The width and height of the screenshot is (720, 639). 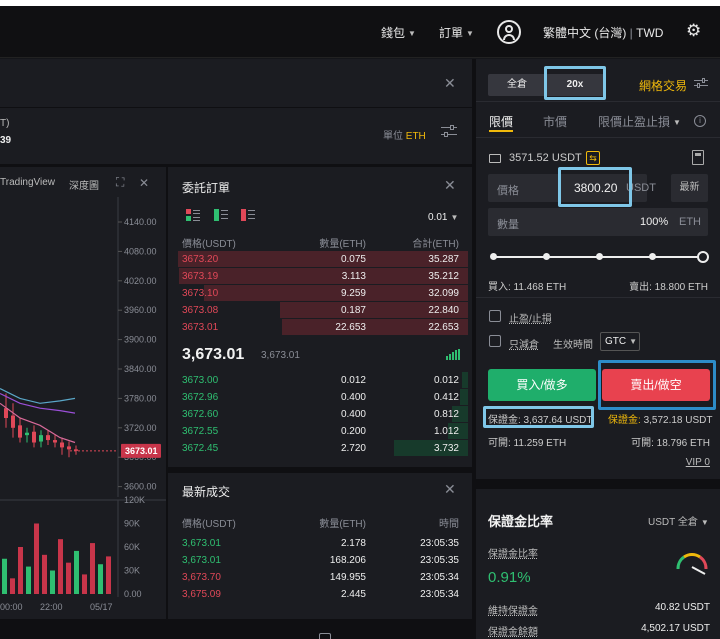 I want to click on ask-row: 3673.20 0.075 35.287, so click(x=323, y=259).